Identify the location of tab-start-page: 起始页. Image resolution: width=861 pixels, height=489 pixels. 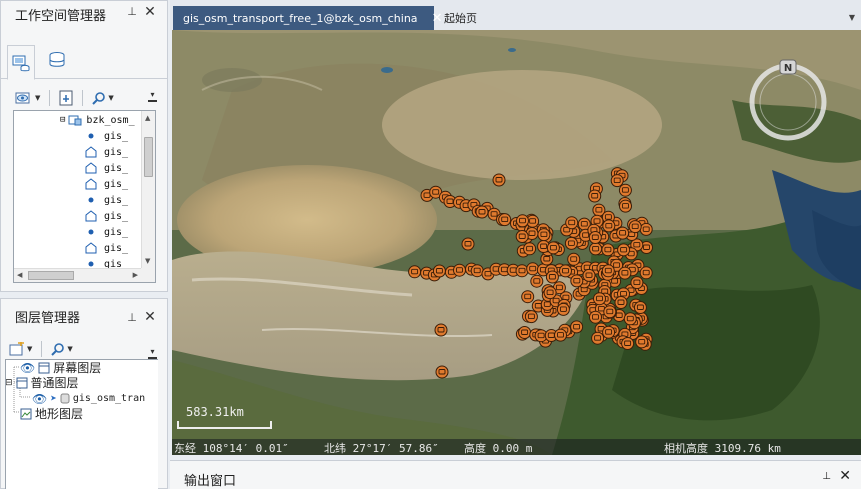
(460, 18).